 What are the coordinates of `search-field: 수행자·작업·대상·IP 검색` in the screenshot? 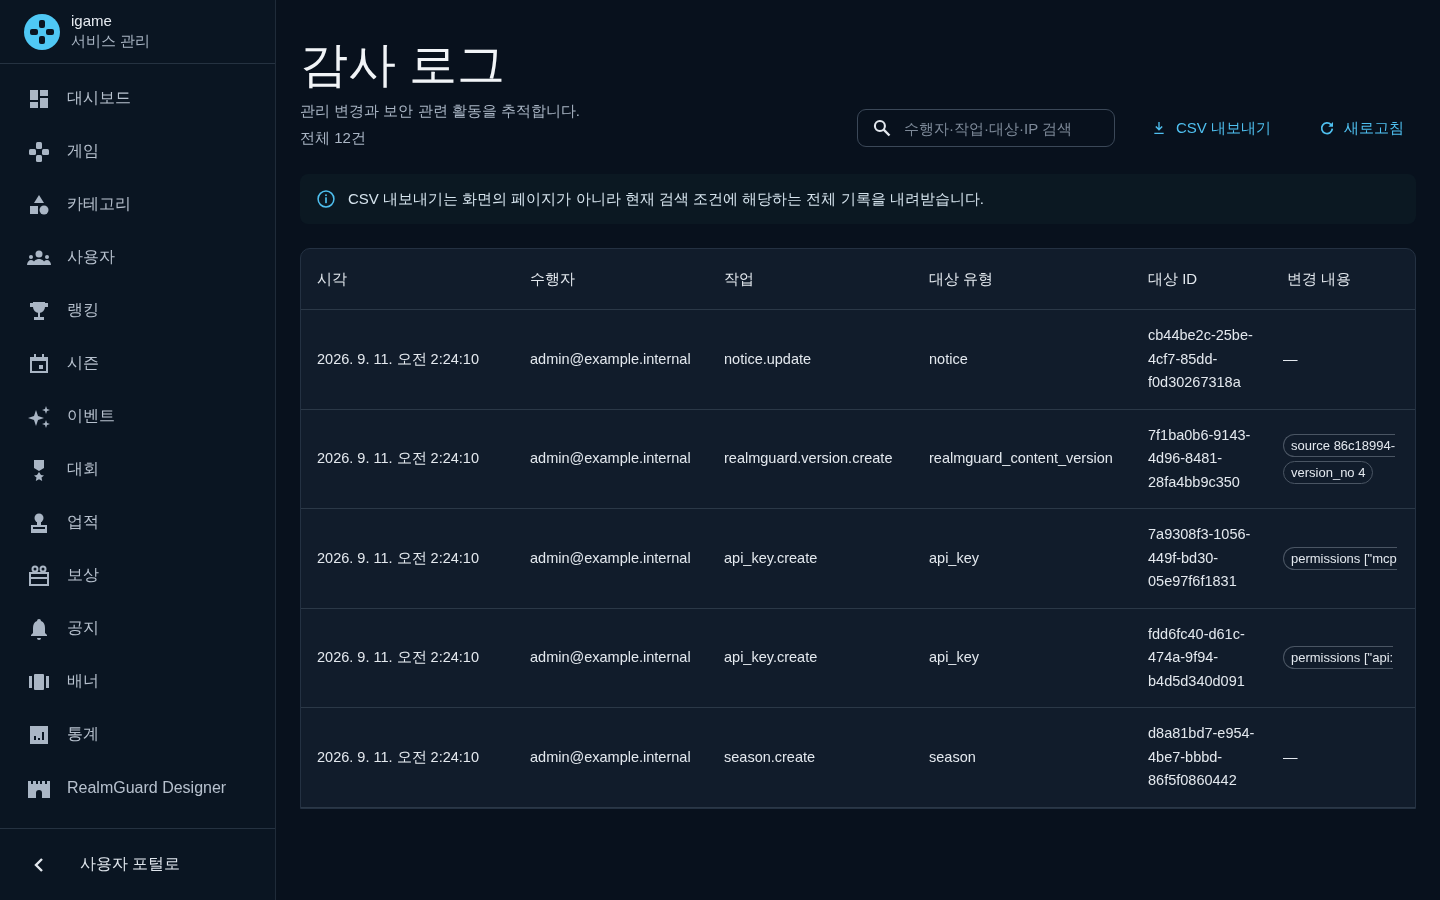 It's located at (986, 128).